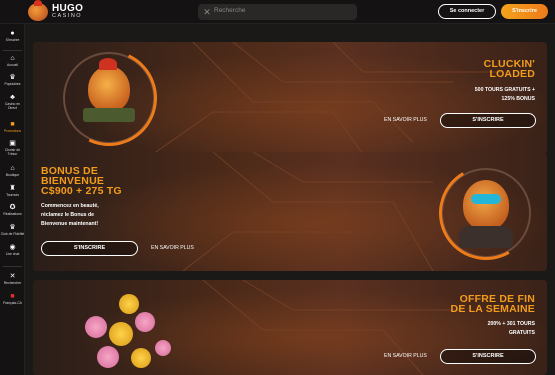 The height and width of the screenshot is (375, 555). I want to click on chat-icon: ◉, so click(12, 247).